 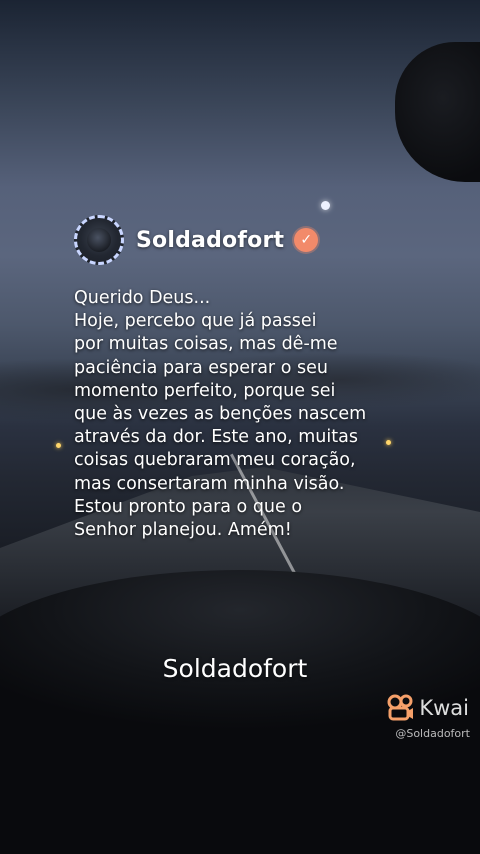 I want to click on avatar, so click(x=99, y=240).